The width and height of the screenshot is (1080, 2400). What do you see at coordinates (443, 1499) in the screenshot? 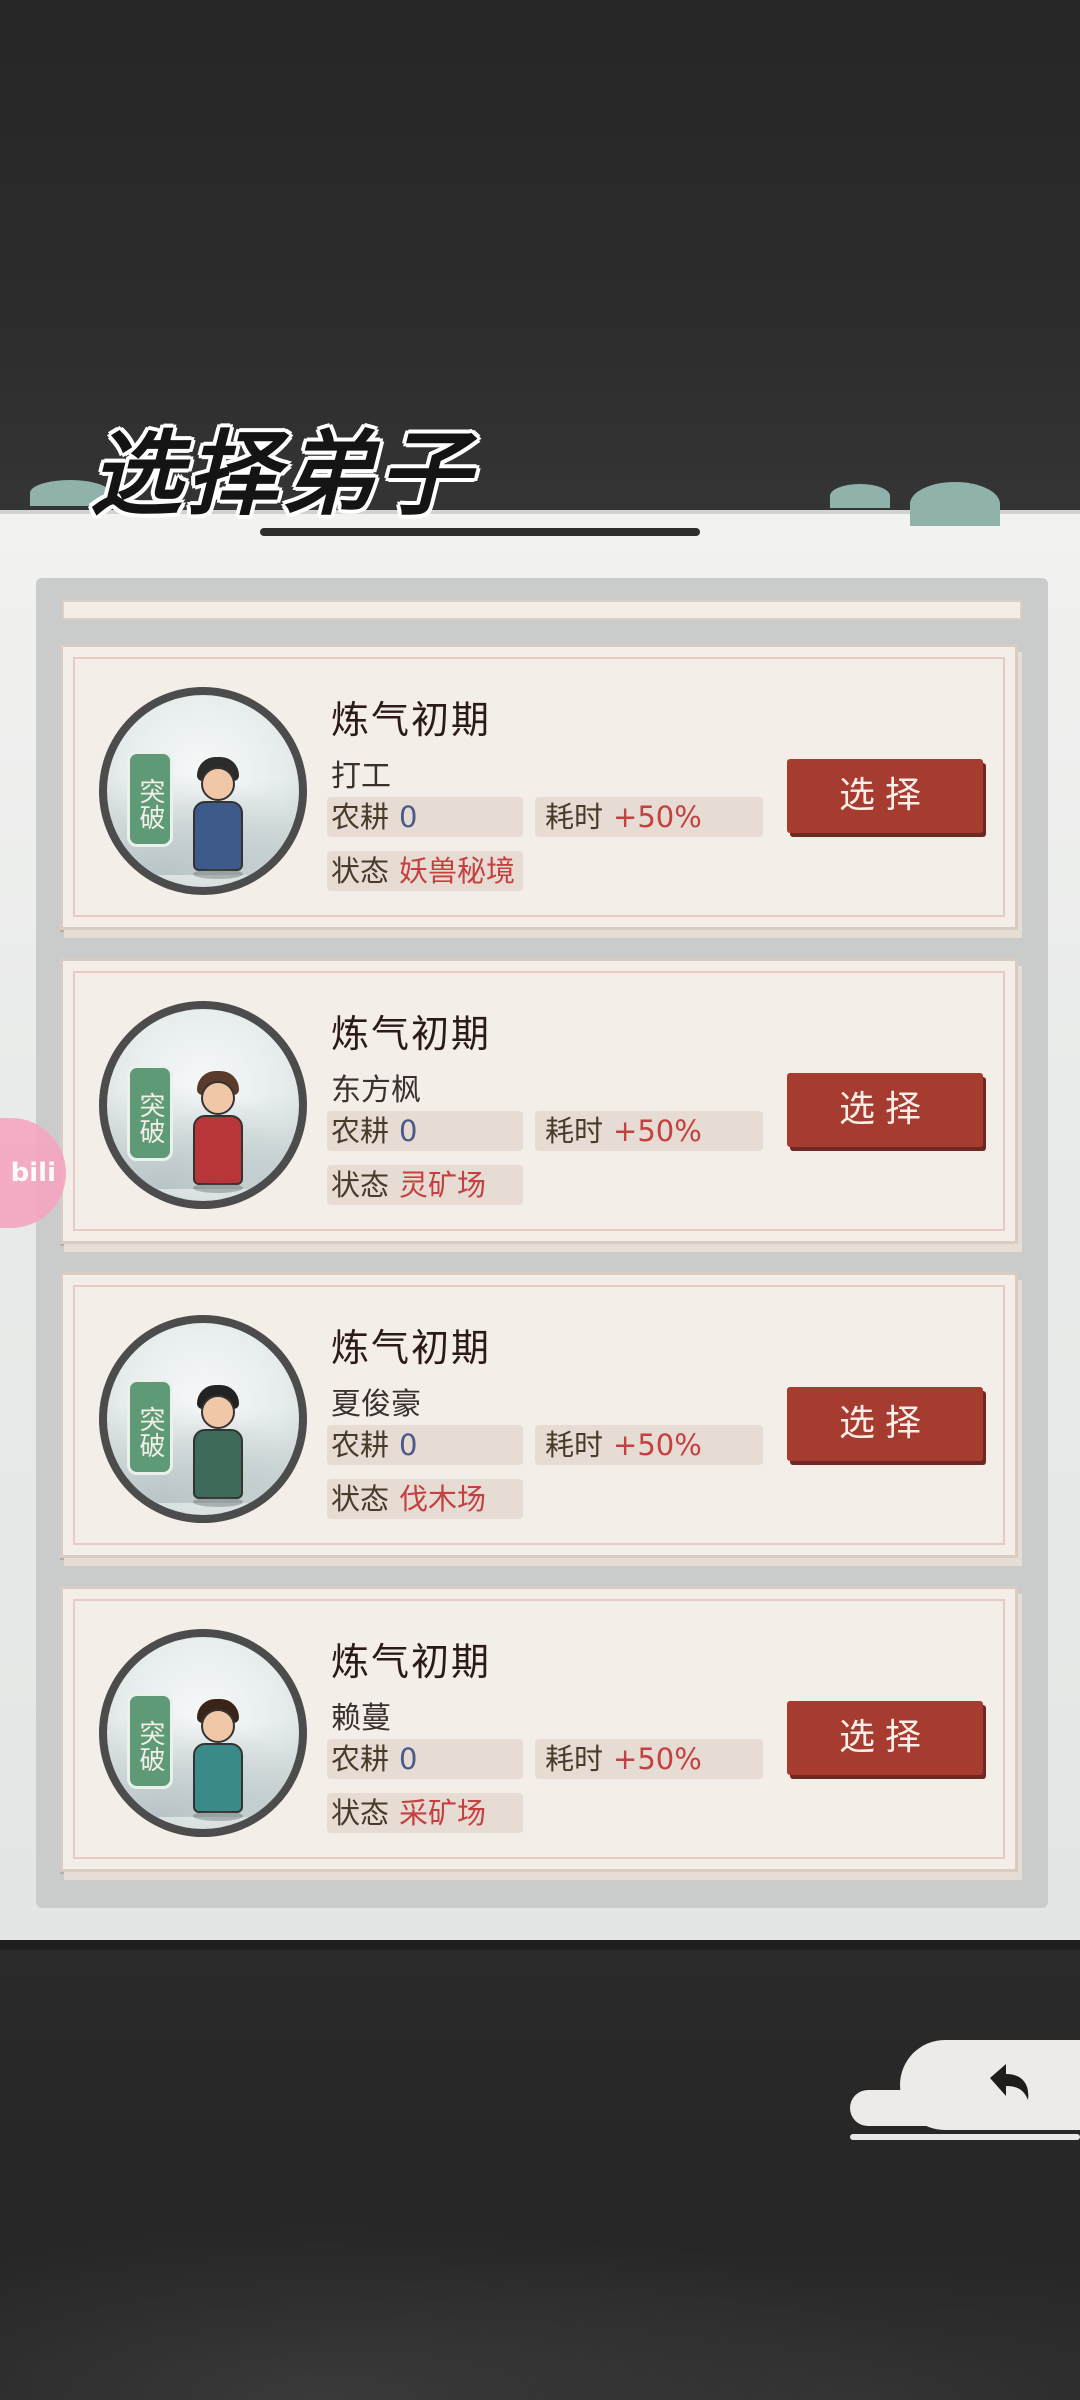
I see `status-value: 伐木场` at bounding box center [443, 1499].